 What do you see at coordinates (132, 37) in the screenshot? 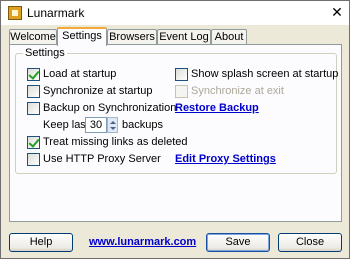
I see `tab-browsers: Browsers` at bounding box center [132, 37].